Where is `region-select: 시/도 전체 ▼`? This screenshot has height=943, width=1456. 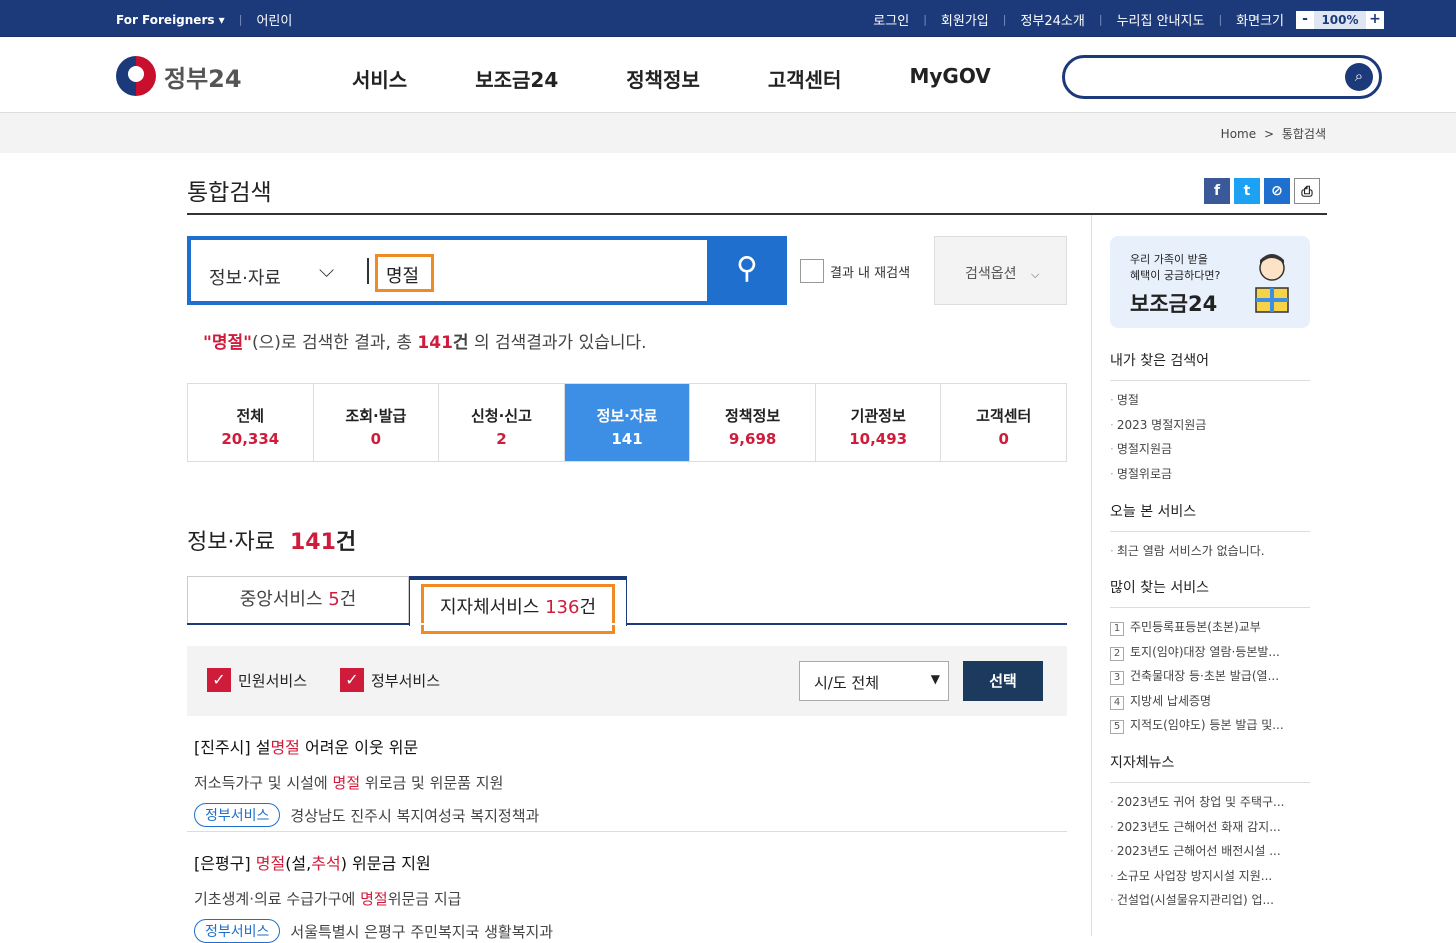 region-select: 시/도 전체 ▼ is located at coordinates (874, 681).